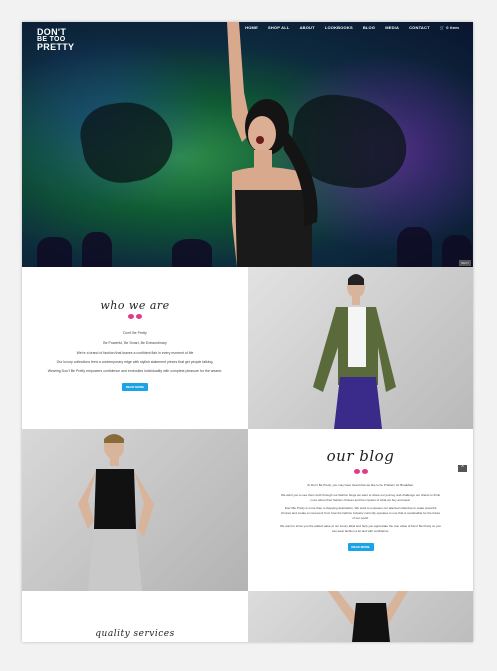 This screenshot has height=671, width=497. Describe the element at coordinates (56, 47) in the screenshot. I see `logo-line-3: PRETTY` at that location.